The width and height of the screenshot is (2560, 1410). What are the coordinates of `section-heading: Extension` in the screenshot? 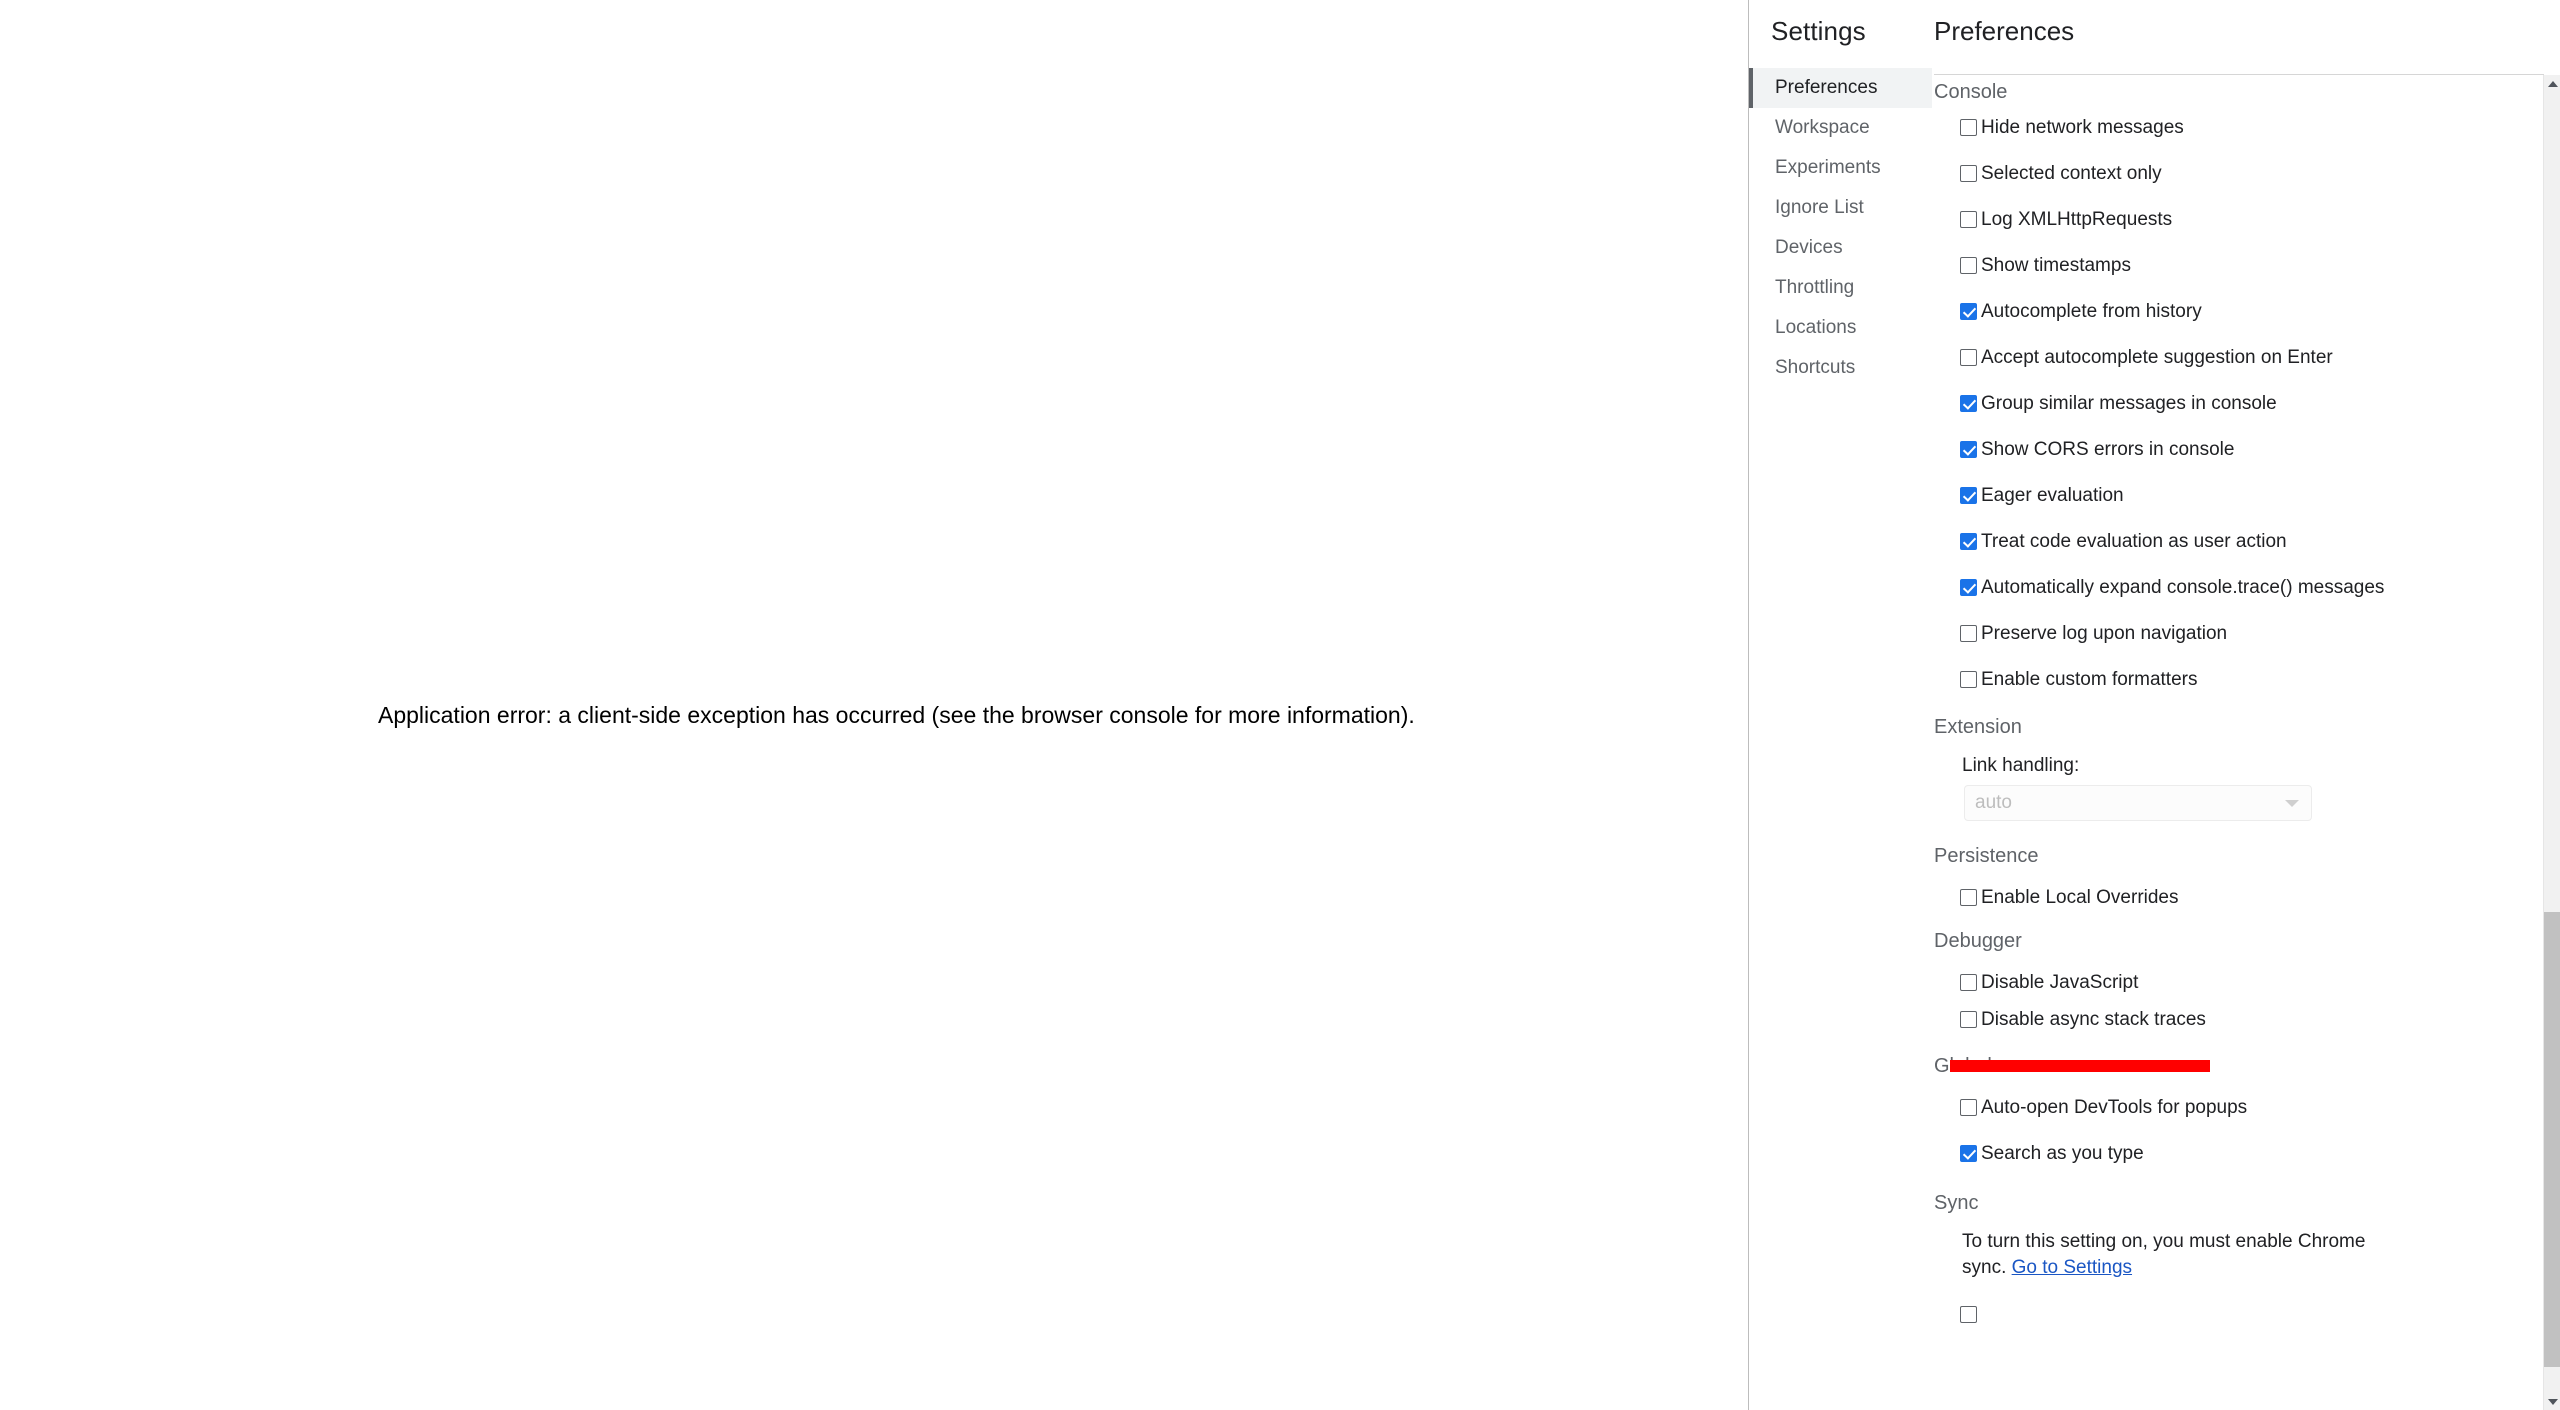 It's located at (1978, 727).